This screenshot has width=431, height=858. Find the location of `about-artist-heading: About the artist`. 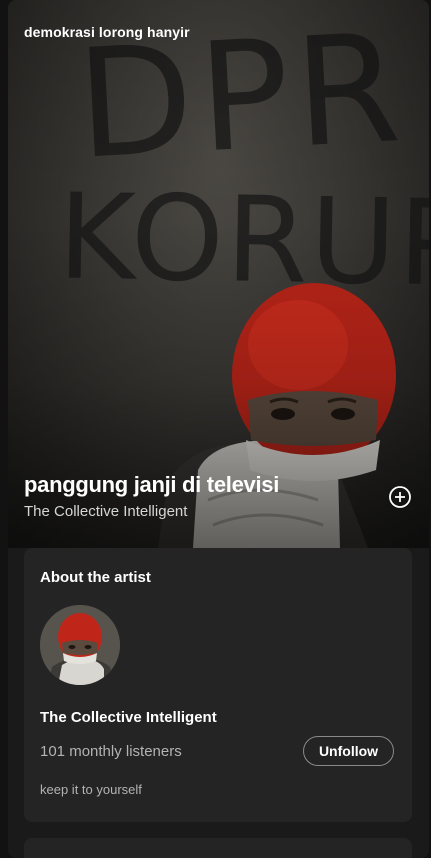

about-artist-heading: About the artist is located at coordinates (95, 577).